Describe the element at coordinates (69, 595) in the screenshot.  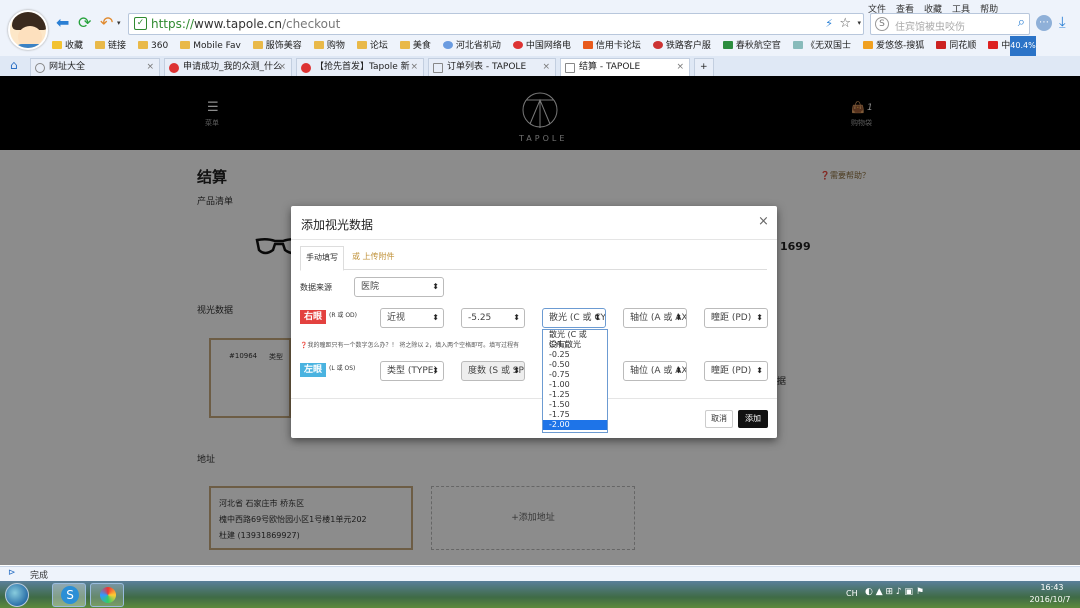
I see `taskbar-browser-icon: S` at that location.